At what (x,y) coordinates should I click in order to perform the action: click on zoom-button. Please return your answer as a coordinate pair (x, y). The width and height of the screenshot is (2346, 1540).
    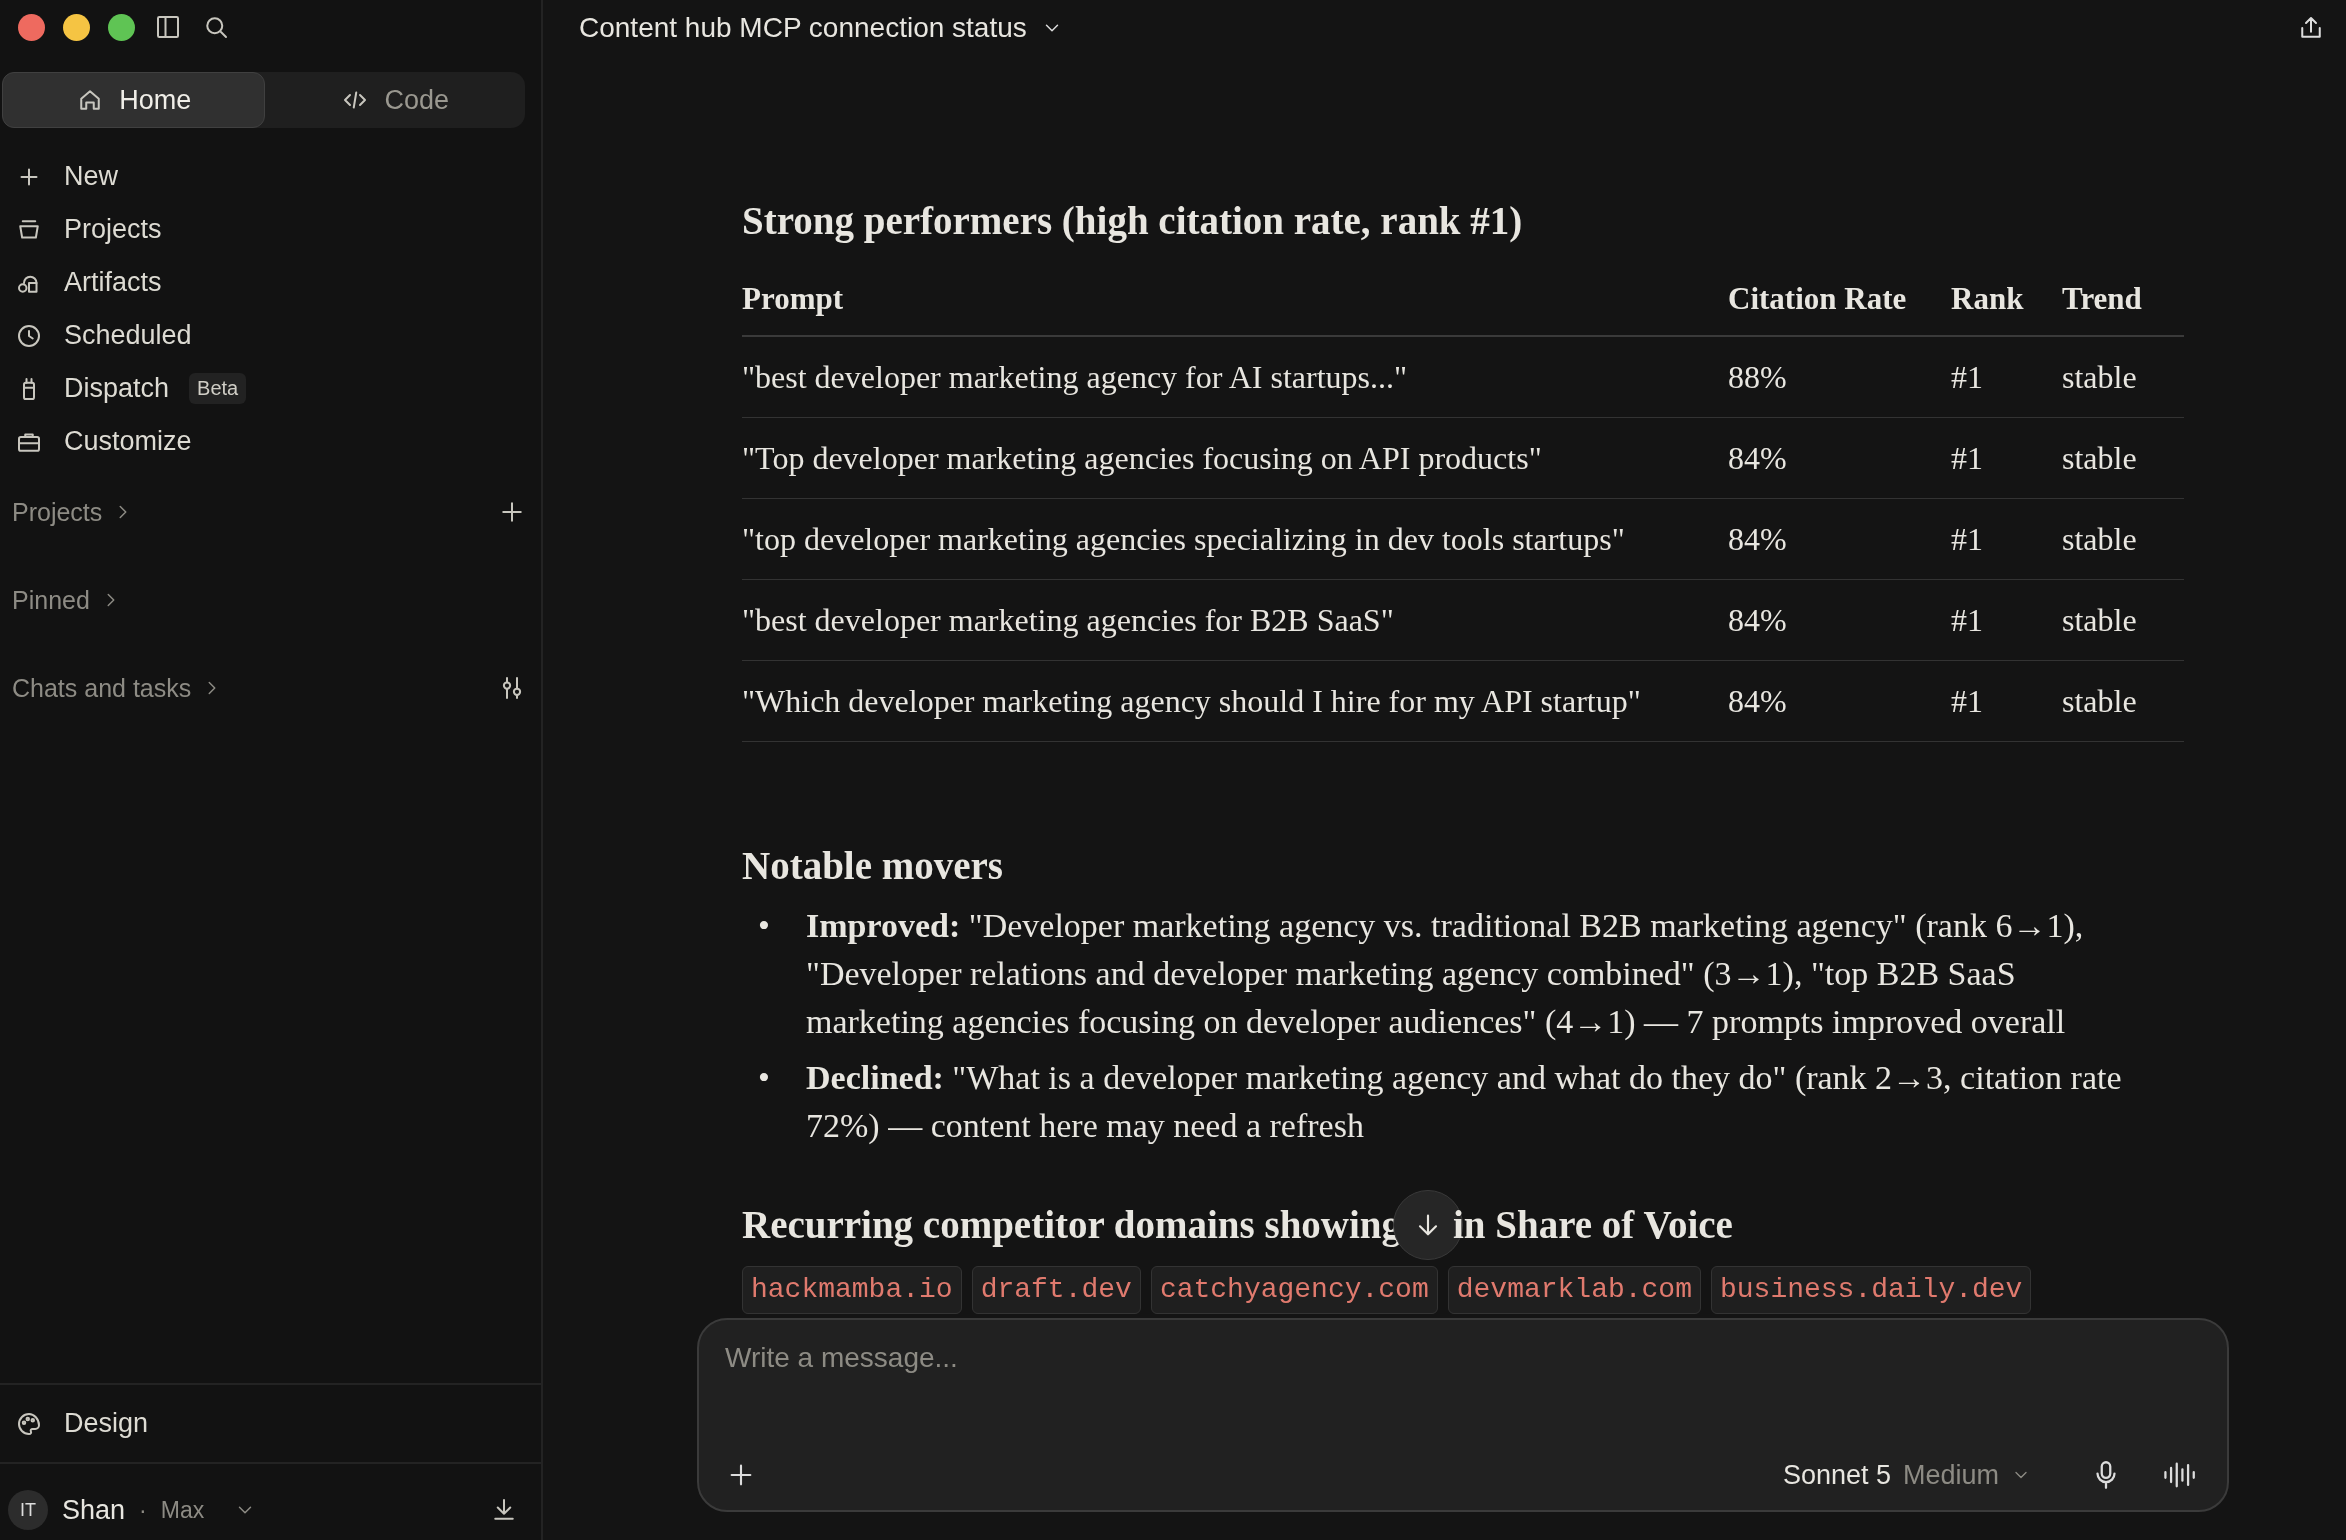
    Looking at the image, I should click on (121, 27).